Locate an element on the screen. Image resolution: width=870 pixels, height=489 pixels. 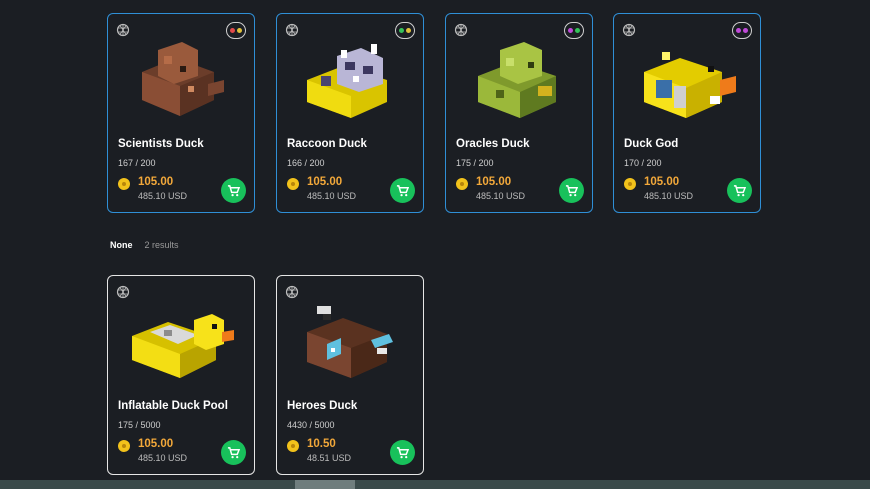
product-card: Heroes Duck 4430 / 5000 10.50 48.51 USD is located at coordinates (350, 375).